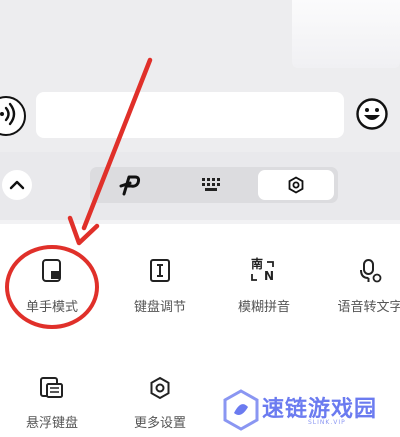 The image size is (400, 437). I want to click on watermark: 速链游戏园 SLINK.VIP, so click(311, 411).